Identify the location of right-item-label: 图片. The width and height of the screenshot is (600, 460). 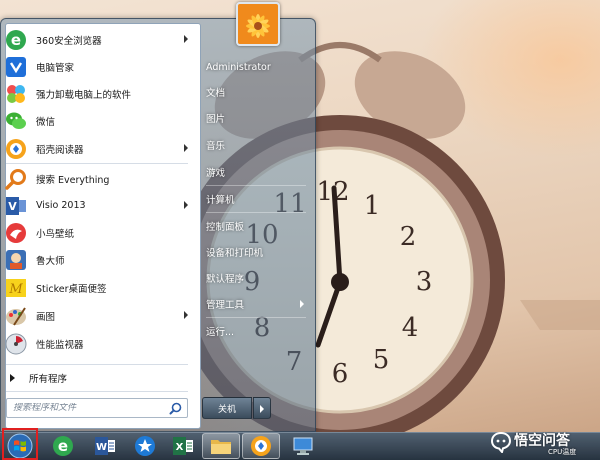
(216, 119).